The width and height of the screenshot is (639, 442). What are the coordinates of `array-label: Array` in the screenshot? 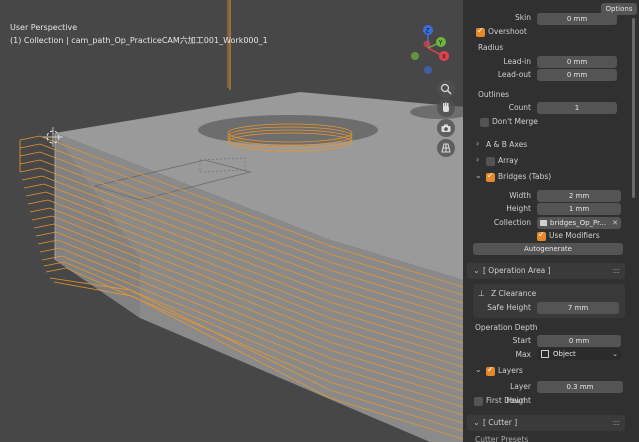 It's located at (508, 161).